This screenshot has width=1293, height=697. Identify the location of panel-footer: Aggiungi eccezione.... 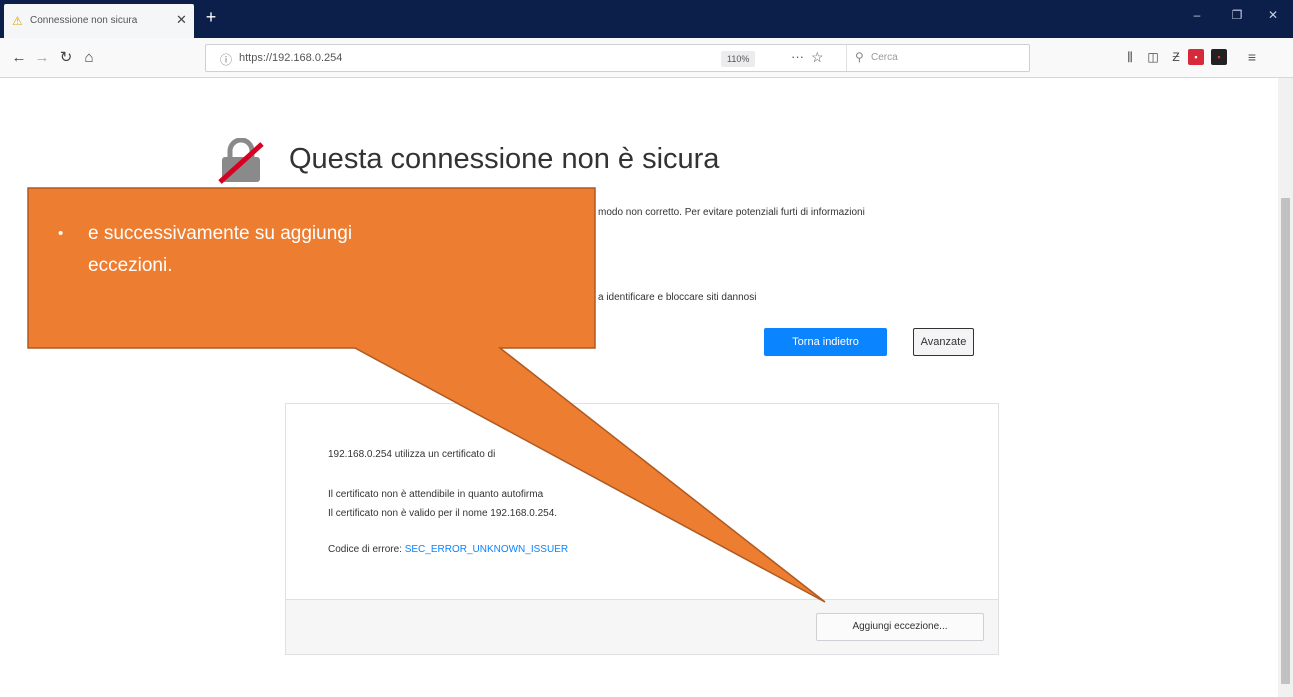
(642, 626).